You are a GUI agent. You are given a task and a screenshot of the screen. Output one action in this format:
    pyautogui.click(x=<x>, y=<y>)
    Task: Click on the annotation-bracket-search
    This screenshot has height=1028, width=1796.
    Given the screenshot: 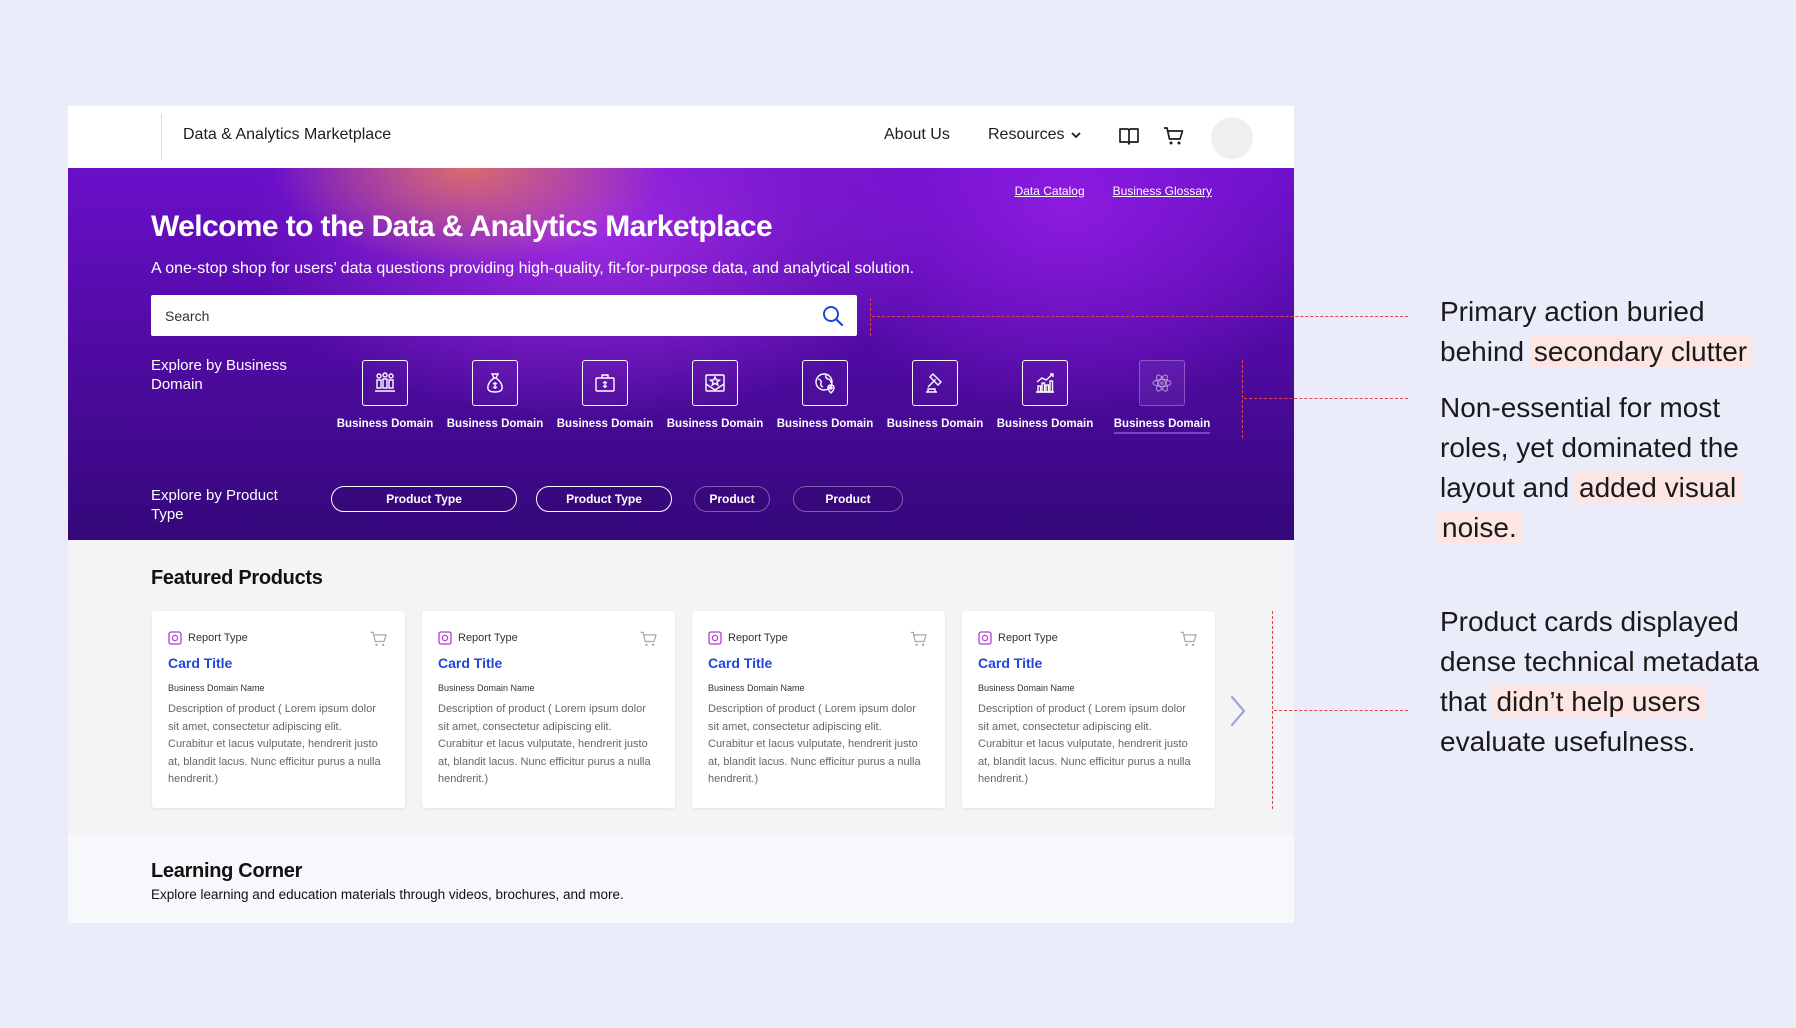 What is the action you would take?
    pyautogui.click(x=870, y=317)
    